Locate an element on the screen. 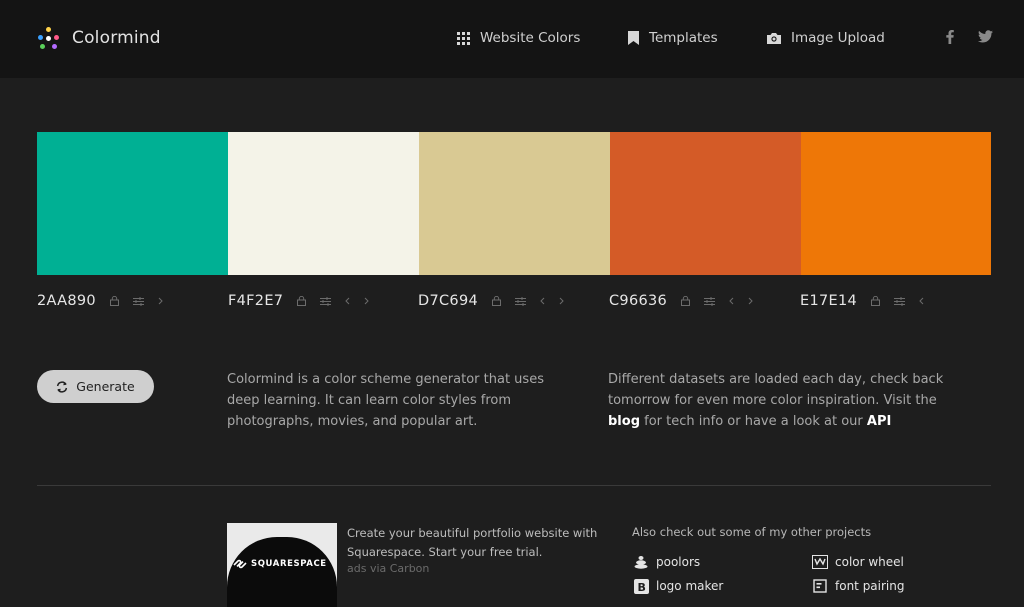 The image size is (1024, 607). project-label: logo maker is located at coordinates (690, 586).